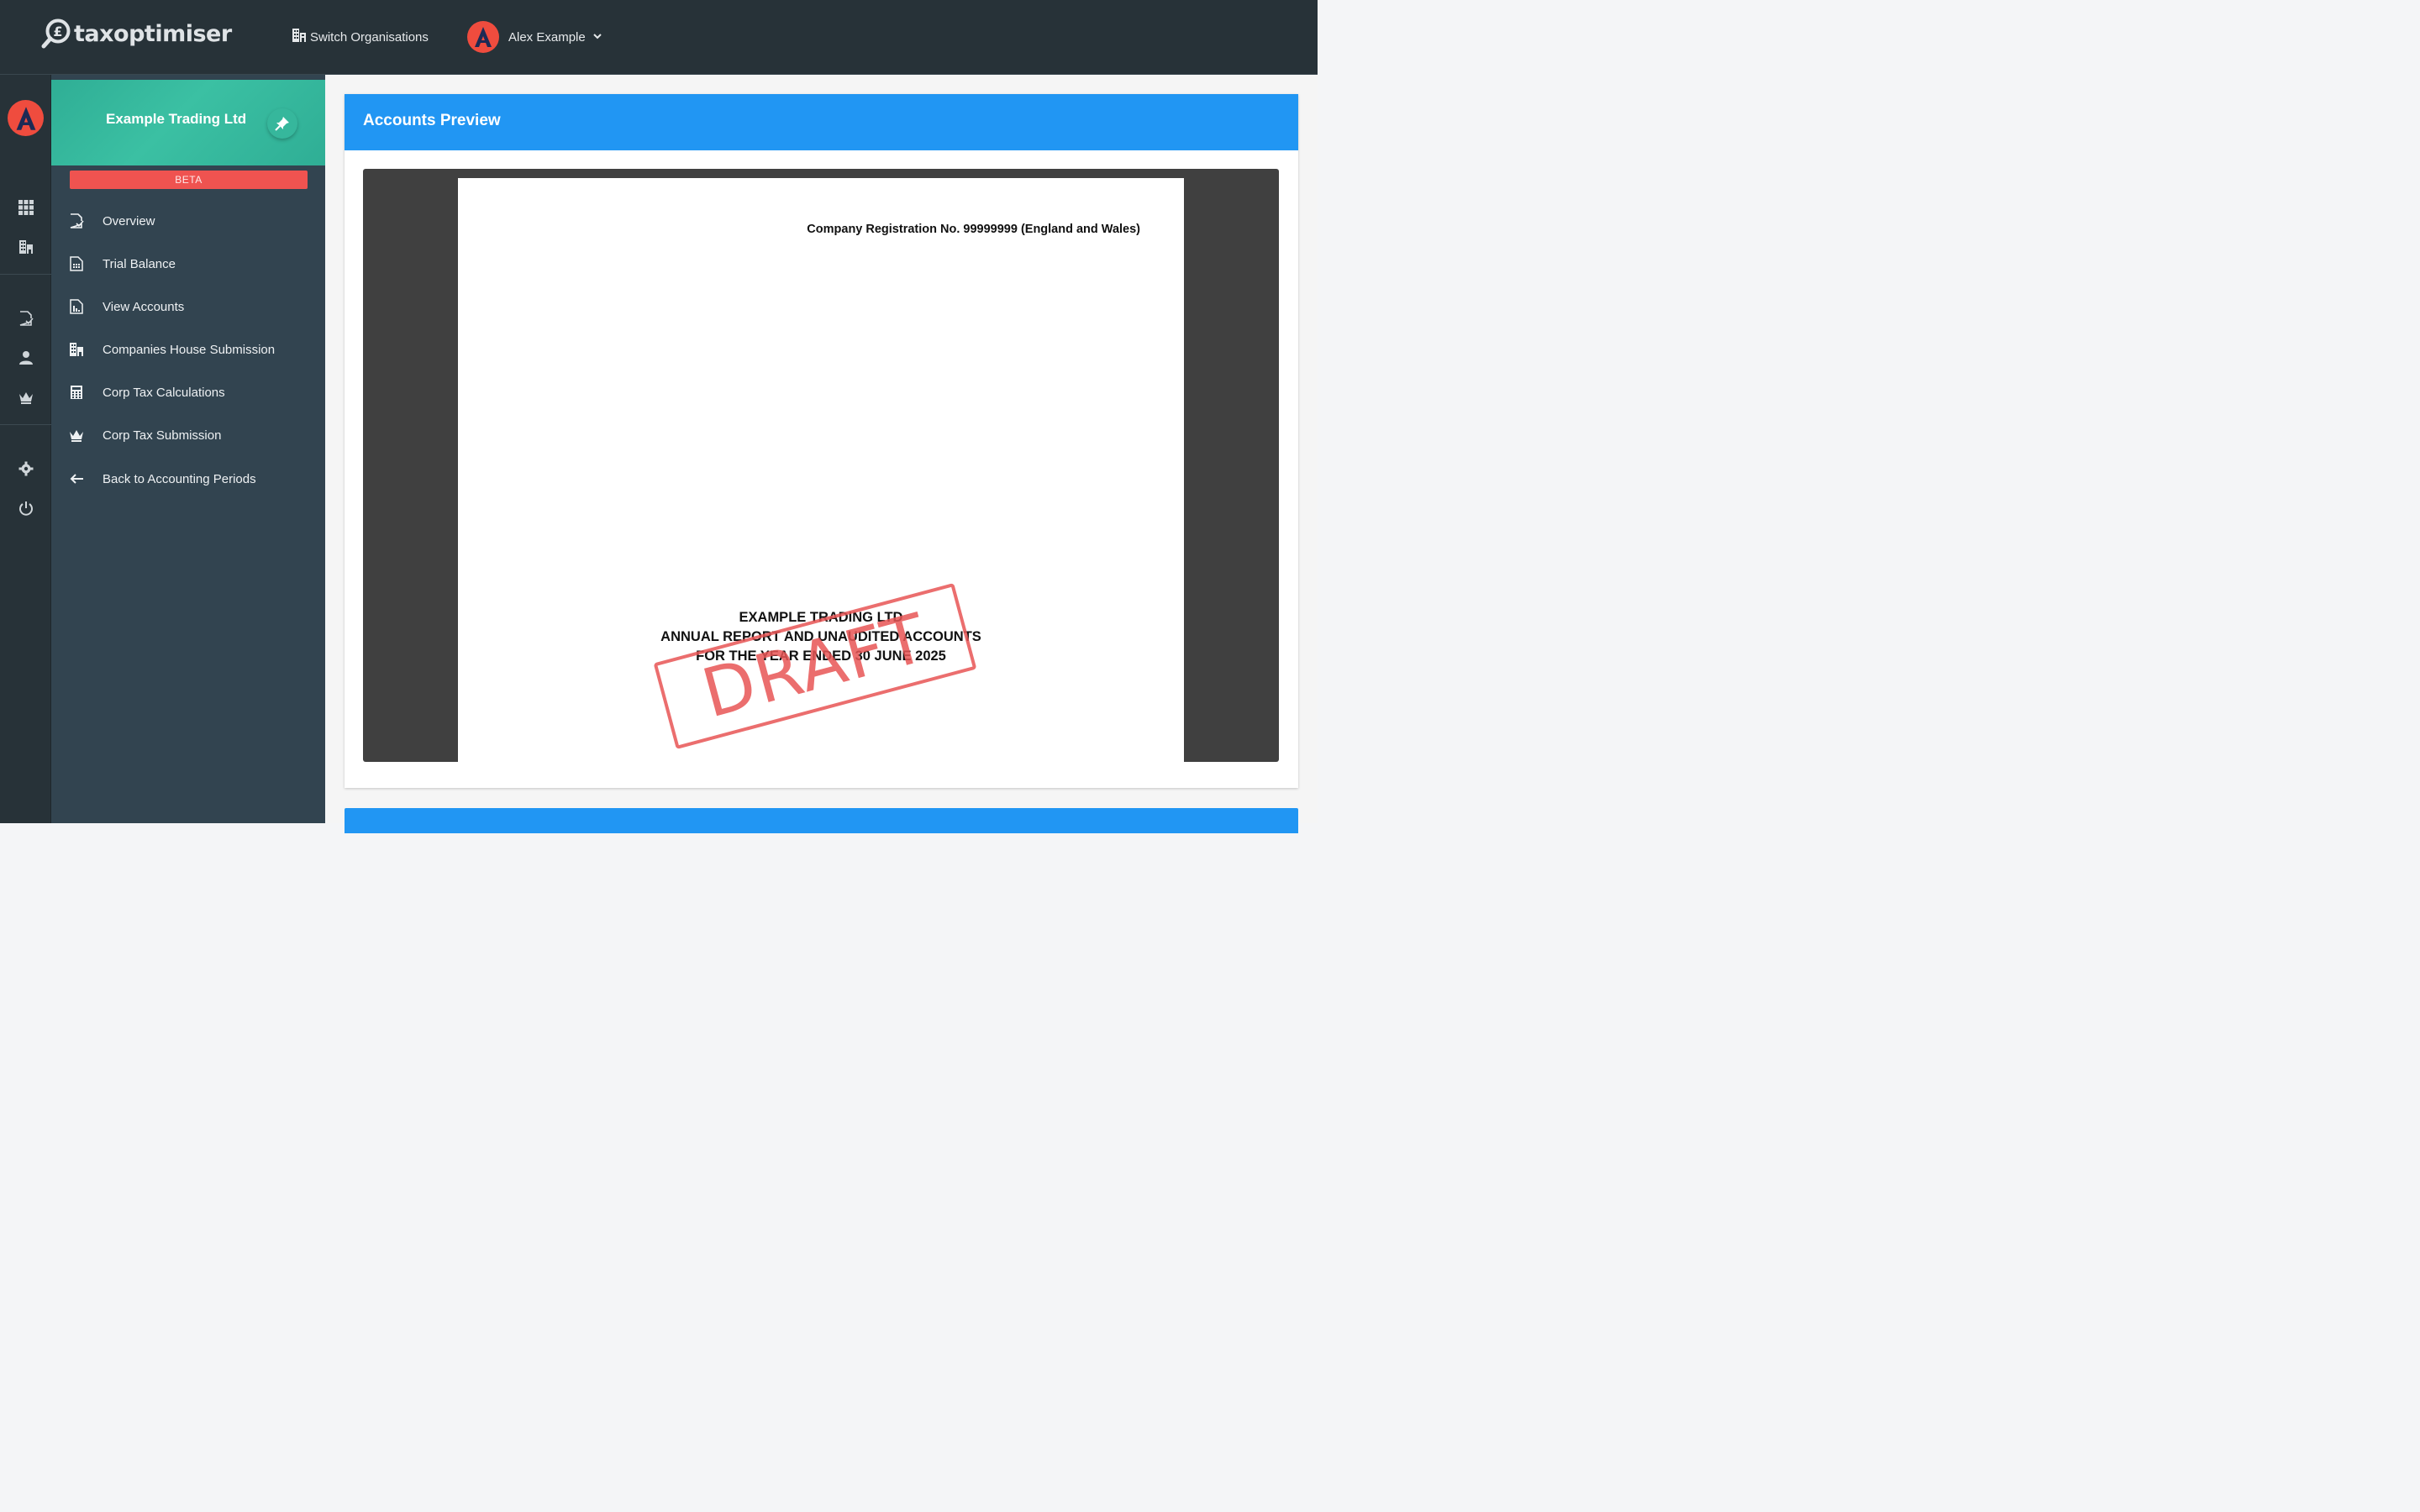 The width and height of the screenshot is (2420, 1512). What do you see at coordinates (180, 478) in the screenshot?
I see `sidebar-item-label: Back to Accounting Periods` at bounding box center [180, 478].